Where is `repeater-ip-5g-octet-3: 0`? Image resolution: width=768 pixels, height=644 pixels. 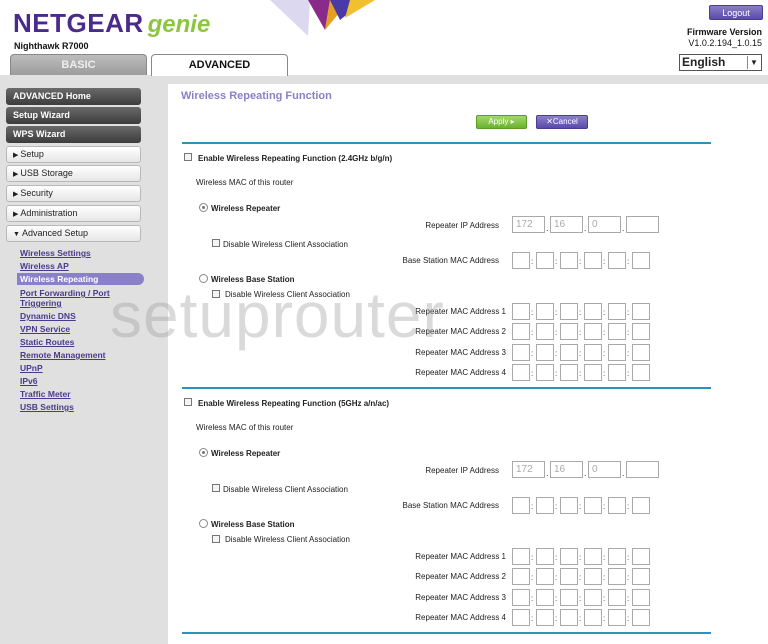 repeater-ip-5g-octet-3: 0 is located at coordinates (604, 469).